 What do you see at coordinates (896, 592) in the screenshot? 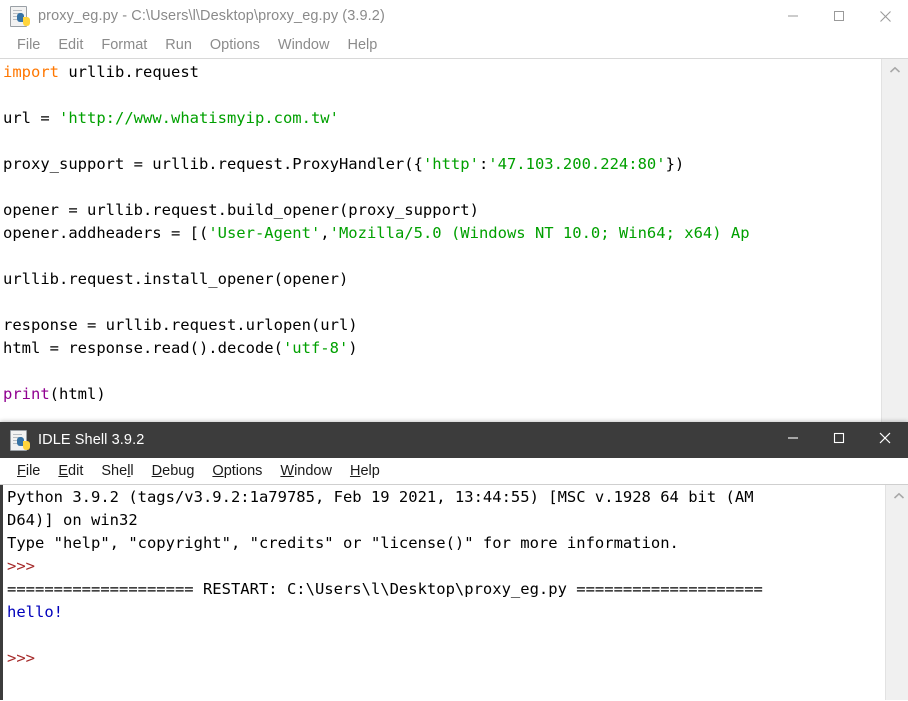
I see `shell-vertical-scrollbar` at bounding box center [896, 592].